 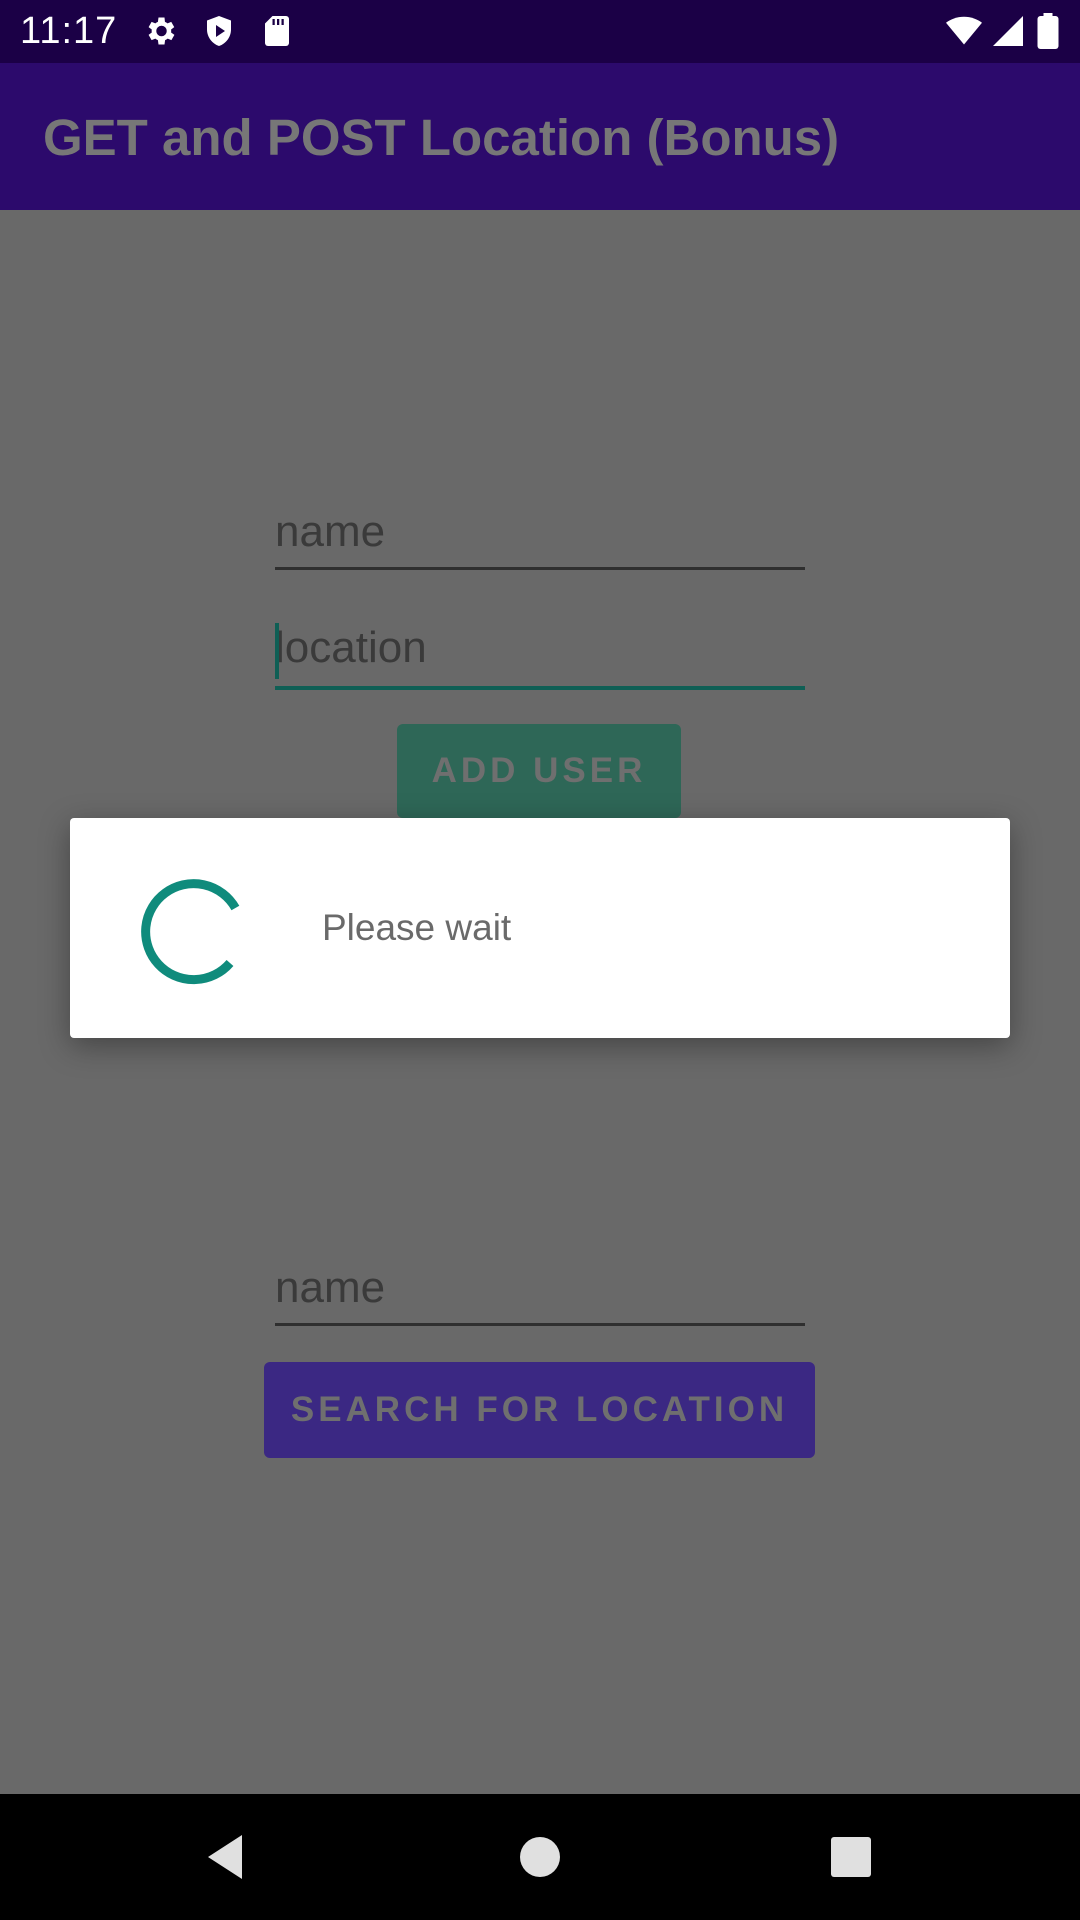 What do you see at coordinates (226, 1857) in the screenshot?
I see `back-icon` at bounding box center [226, 1857].